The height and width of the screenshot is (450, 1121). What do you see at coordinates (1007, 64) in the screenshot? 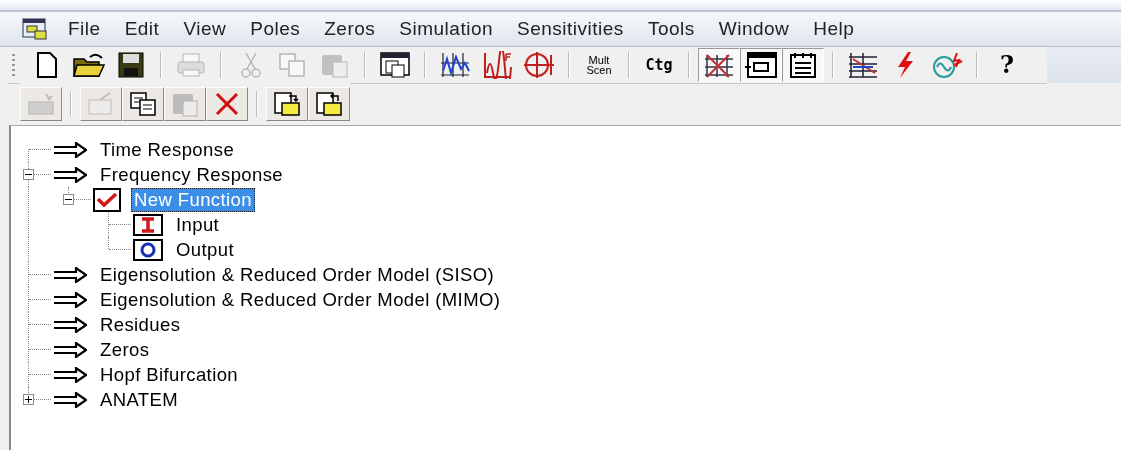
I see `toolbar-button: ?` at bounding box center [1007, 64].